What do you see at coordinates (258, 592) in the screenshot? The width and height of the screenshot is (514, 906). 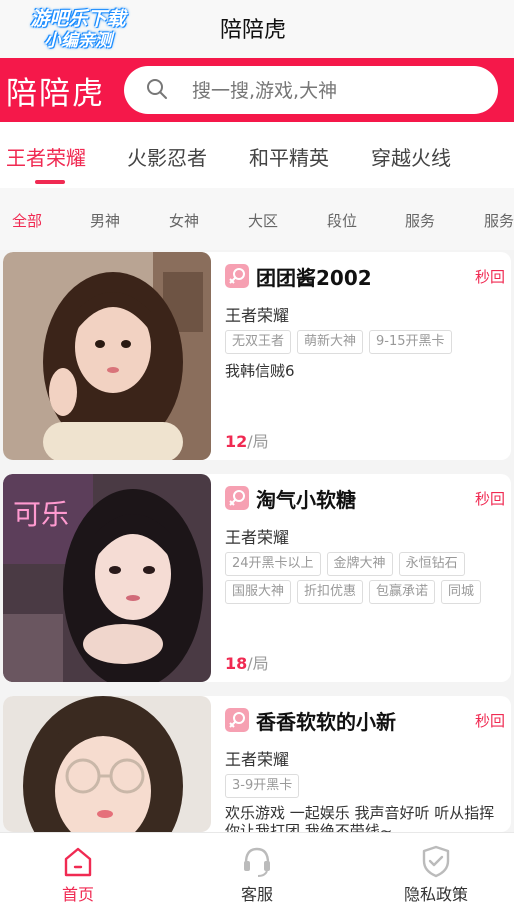 I see `tag: 国服大神` at bounding box center [258, 592].